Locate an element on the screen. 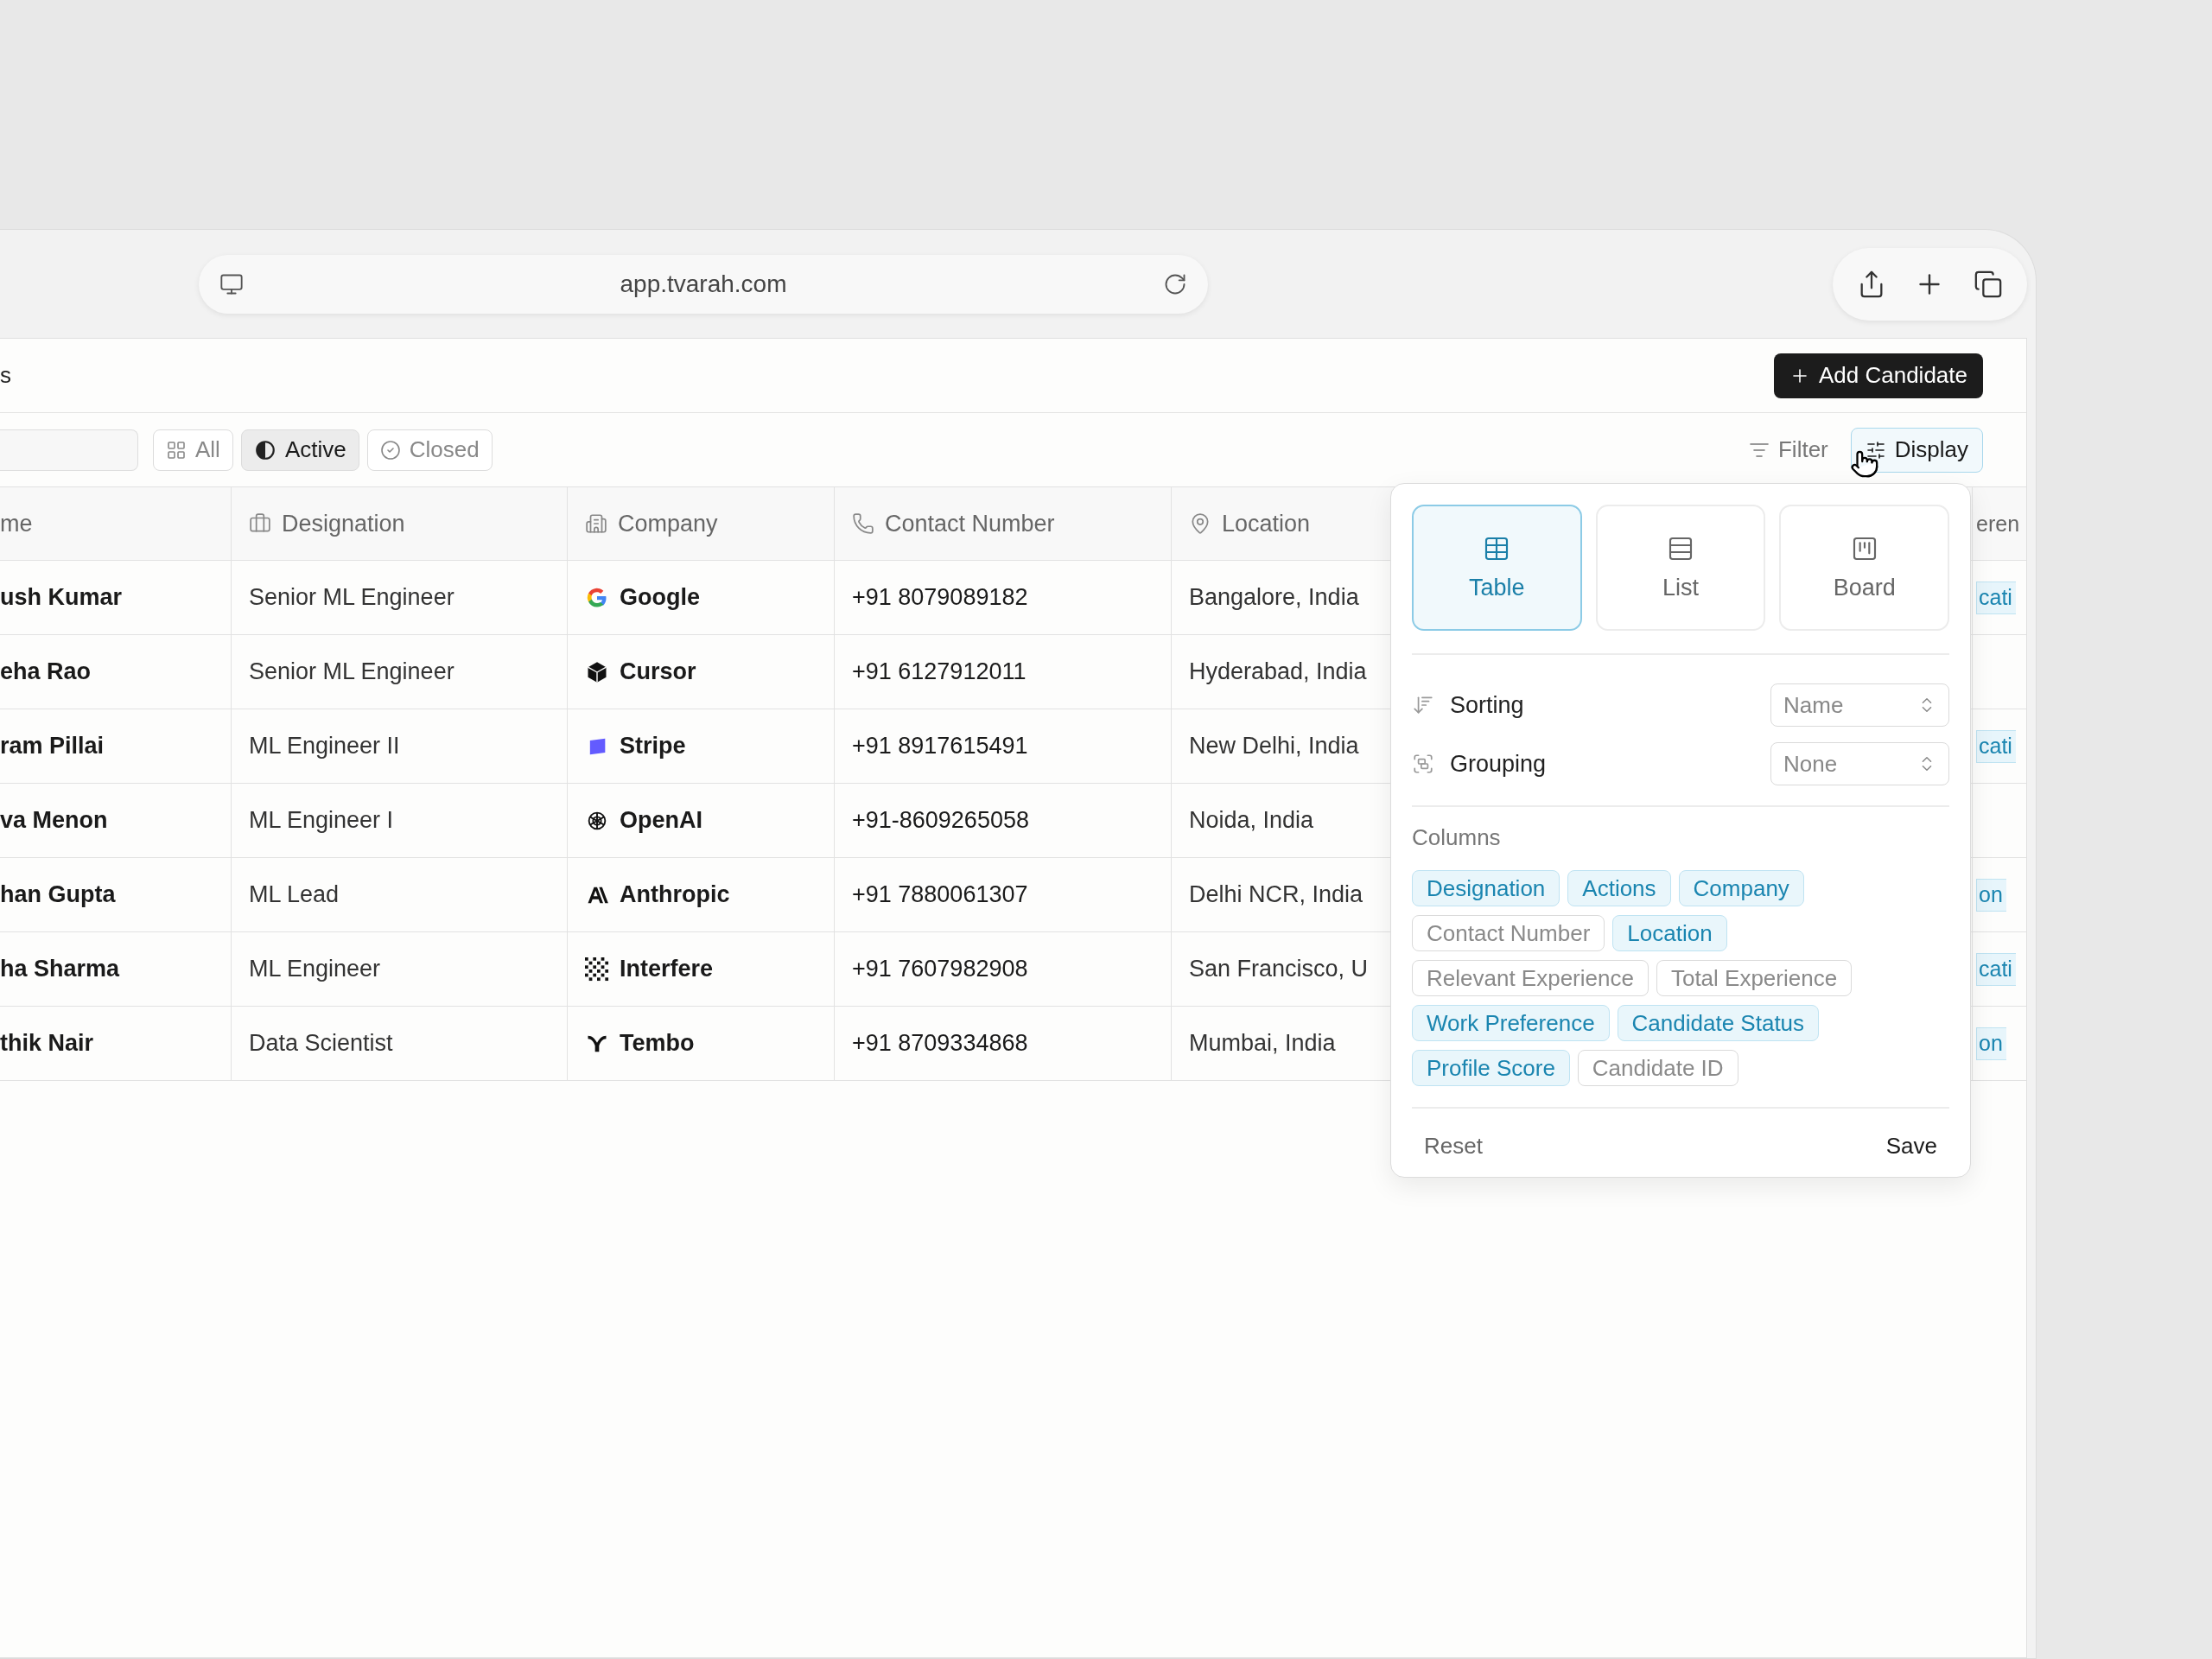 Image resolution: width=2212 pixels, height=1659 pixels. table-cell: thik Nair is located at coordinates (47, 1043).